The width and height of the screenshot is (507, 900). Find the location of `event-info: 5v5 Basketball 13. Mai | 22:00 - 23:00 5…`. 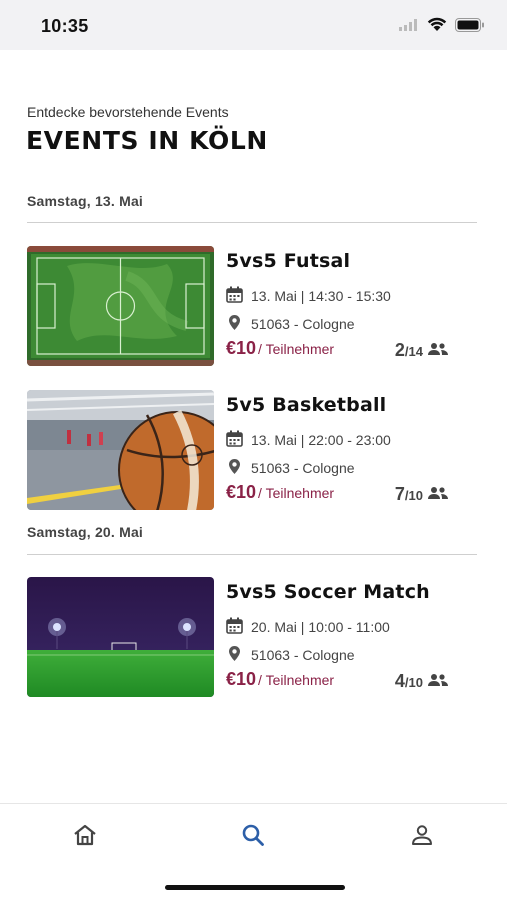

event-info: 5v5 Basketball 13. Mai | 22:00 - 23:00 5… is located at coordinates (352, 450).